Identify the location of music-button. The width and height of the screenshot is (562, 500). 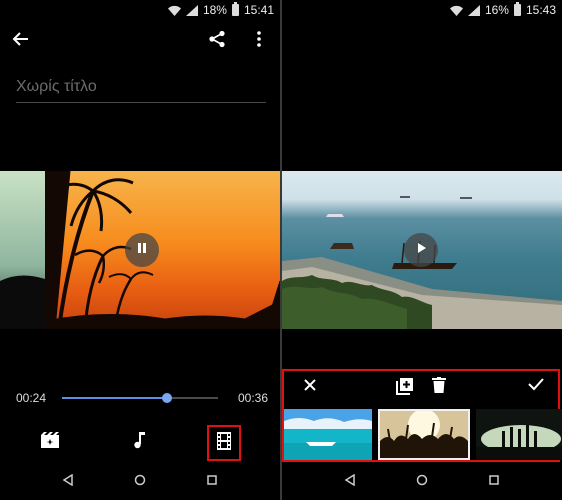
(140, 442).